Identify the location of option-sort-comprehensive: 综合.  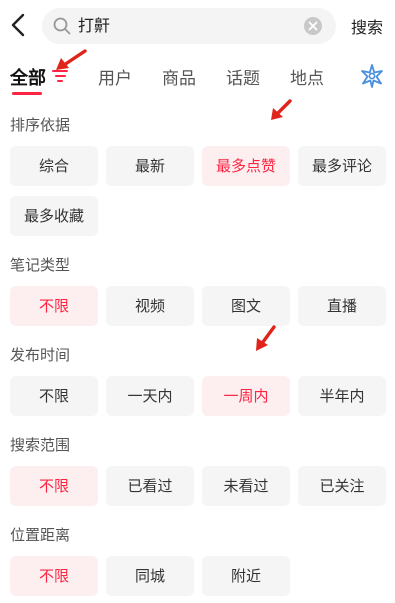
(54, 166).